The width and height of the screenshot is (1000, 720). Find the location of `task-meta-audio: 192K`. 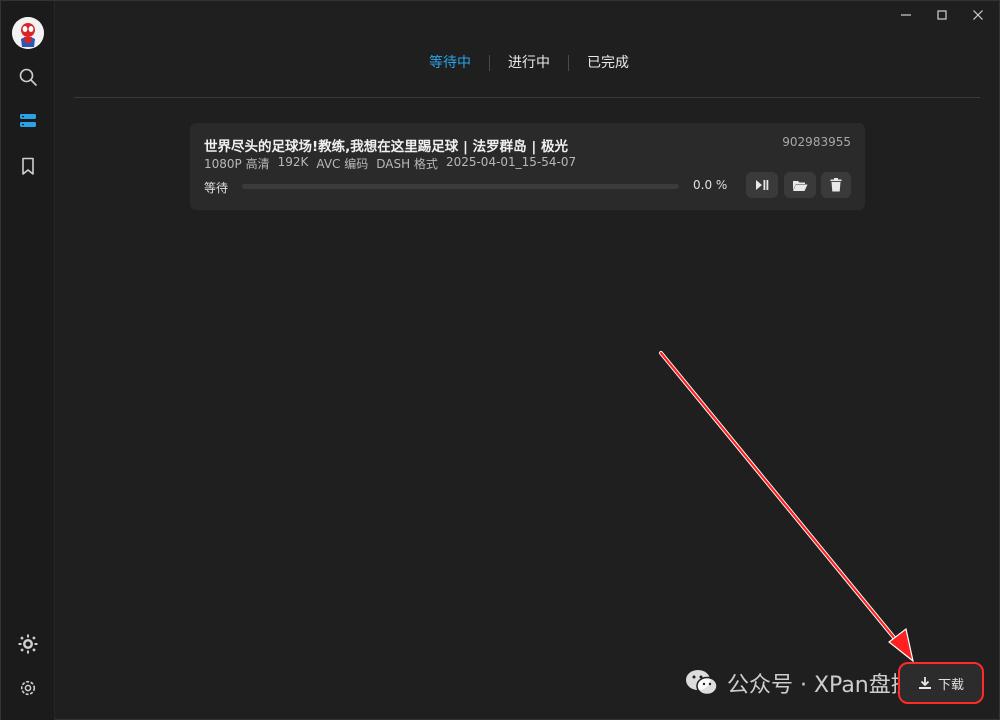

task-meta-audio: 192K is located at coordinates (293, 162).